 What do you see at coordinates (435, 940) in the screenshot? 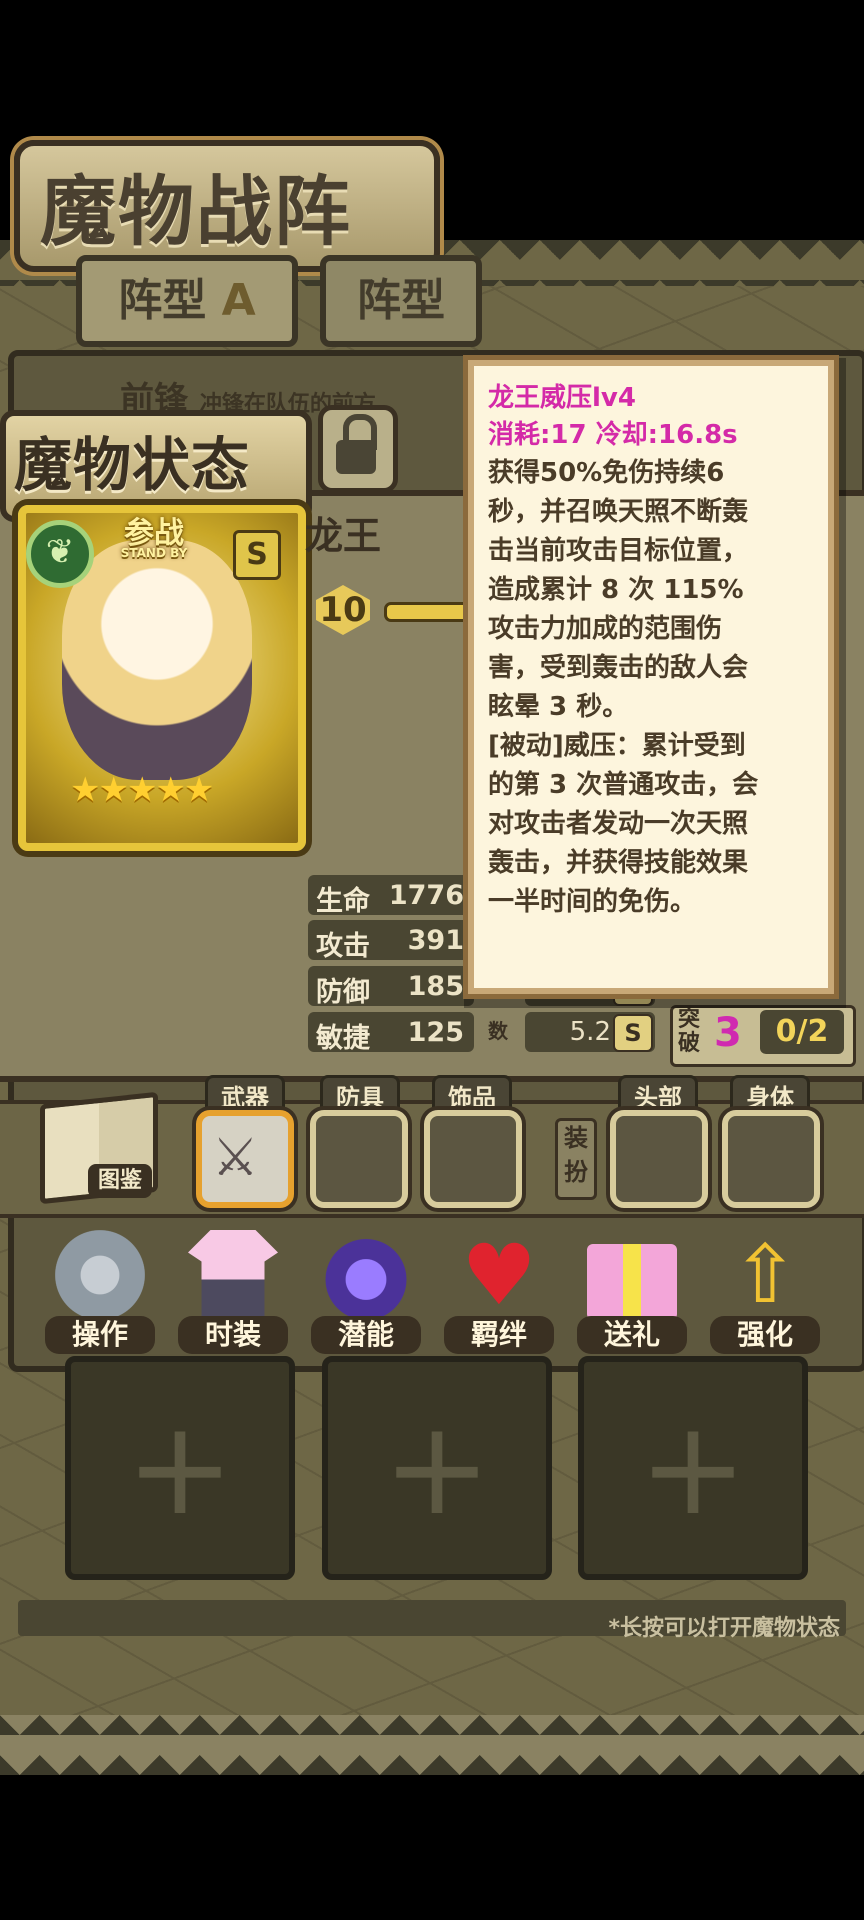
I see `stat-value: 391` at bounding box center [435, 940].